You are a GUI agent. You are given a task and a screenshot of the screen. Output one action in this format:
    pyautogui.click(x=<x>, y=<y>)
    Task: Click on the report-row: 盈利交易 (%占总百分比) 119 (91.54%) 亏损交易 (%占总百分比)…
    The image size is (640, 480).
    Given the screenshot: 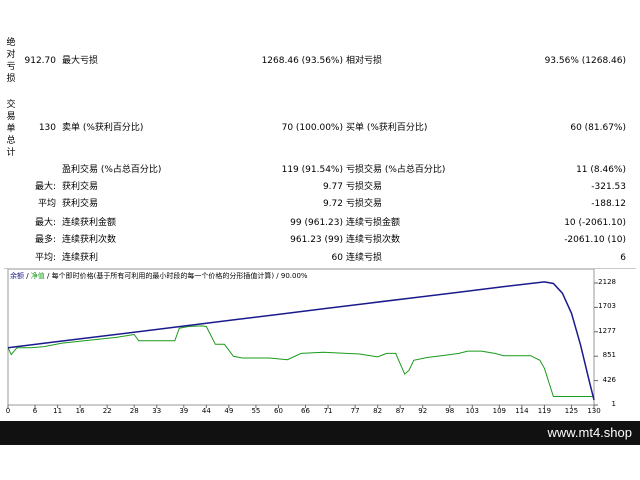 What is the action you would take?
    pyautogui.click(x=320, y=170)
    